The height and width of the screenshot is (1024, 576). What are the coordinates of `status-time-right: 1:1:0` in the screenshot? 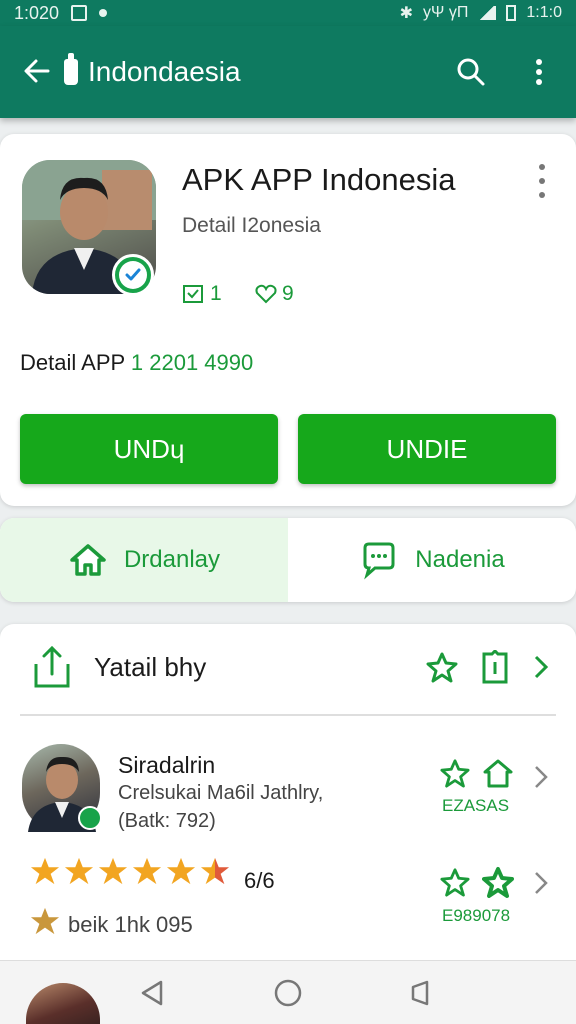 It's located at (544, 12).